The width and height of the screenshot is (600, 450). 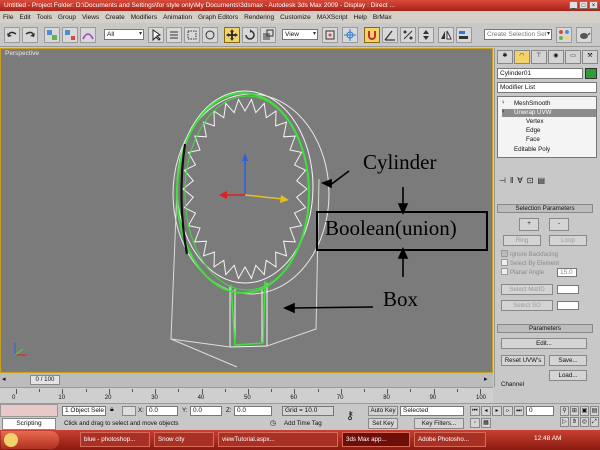 I want to click on set-key-button: Set Key, so click(x=383, y=423).